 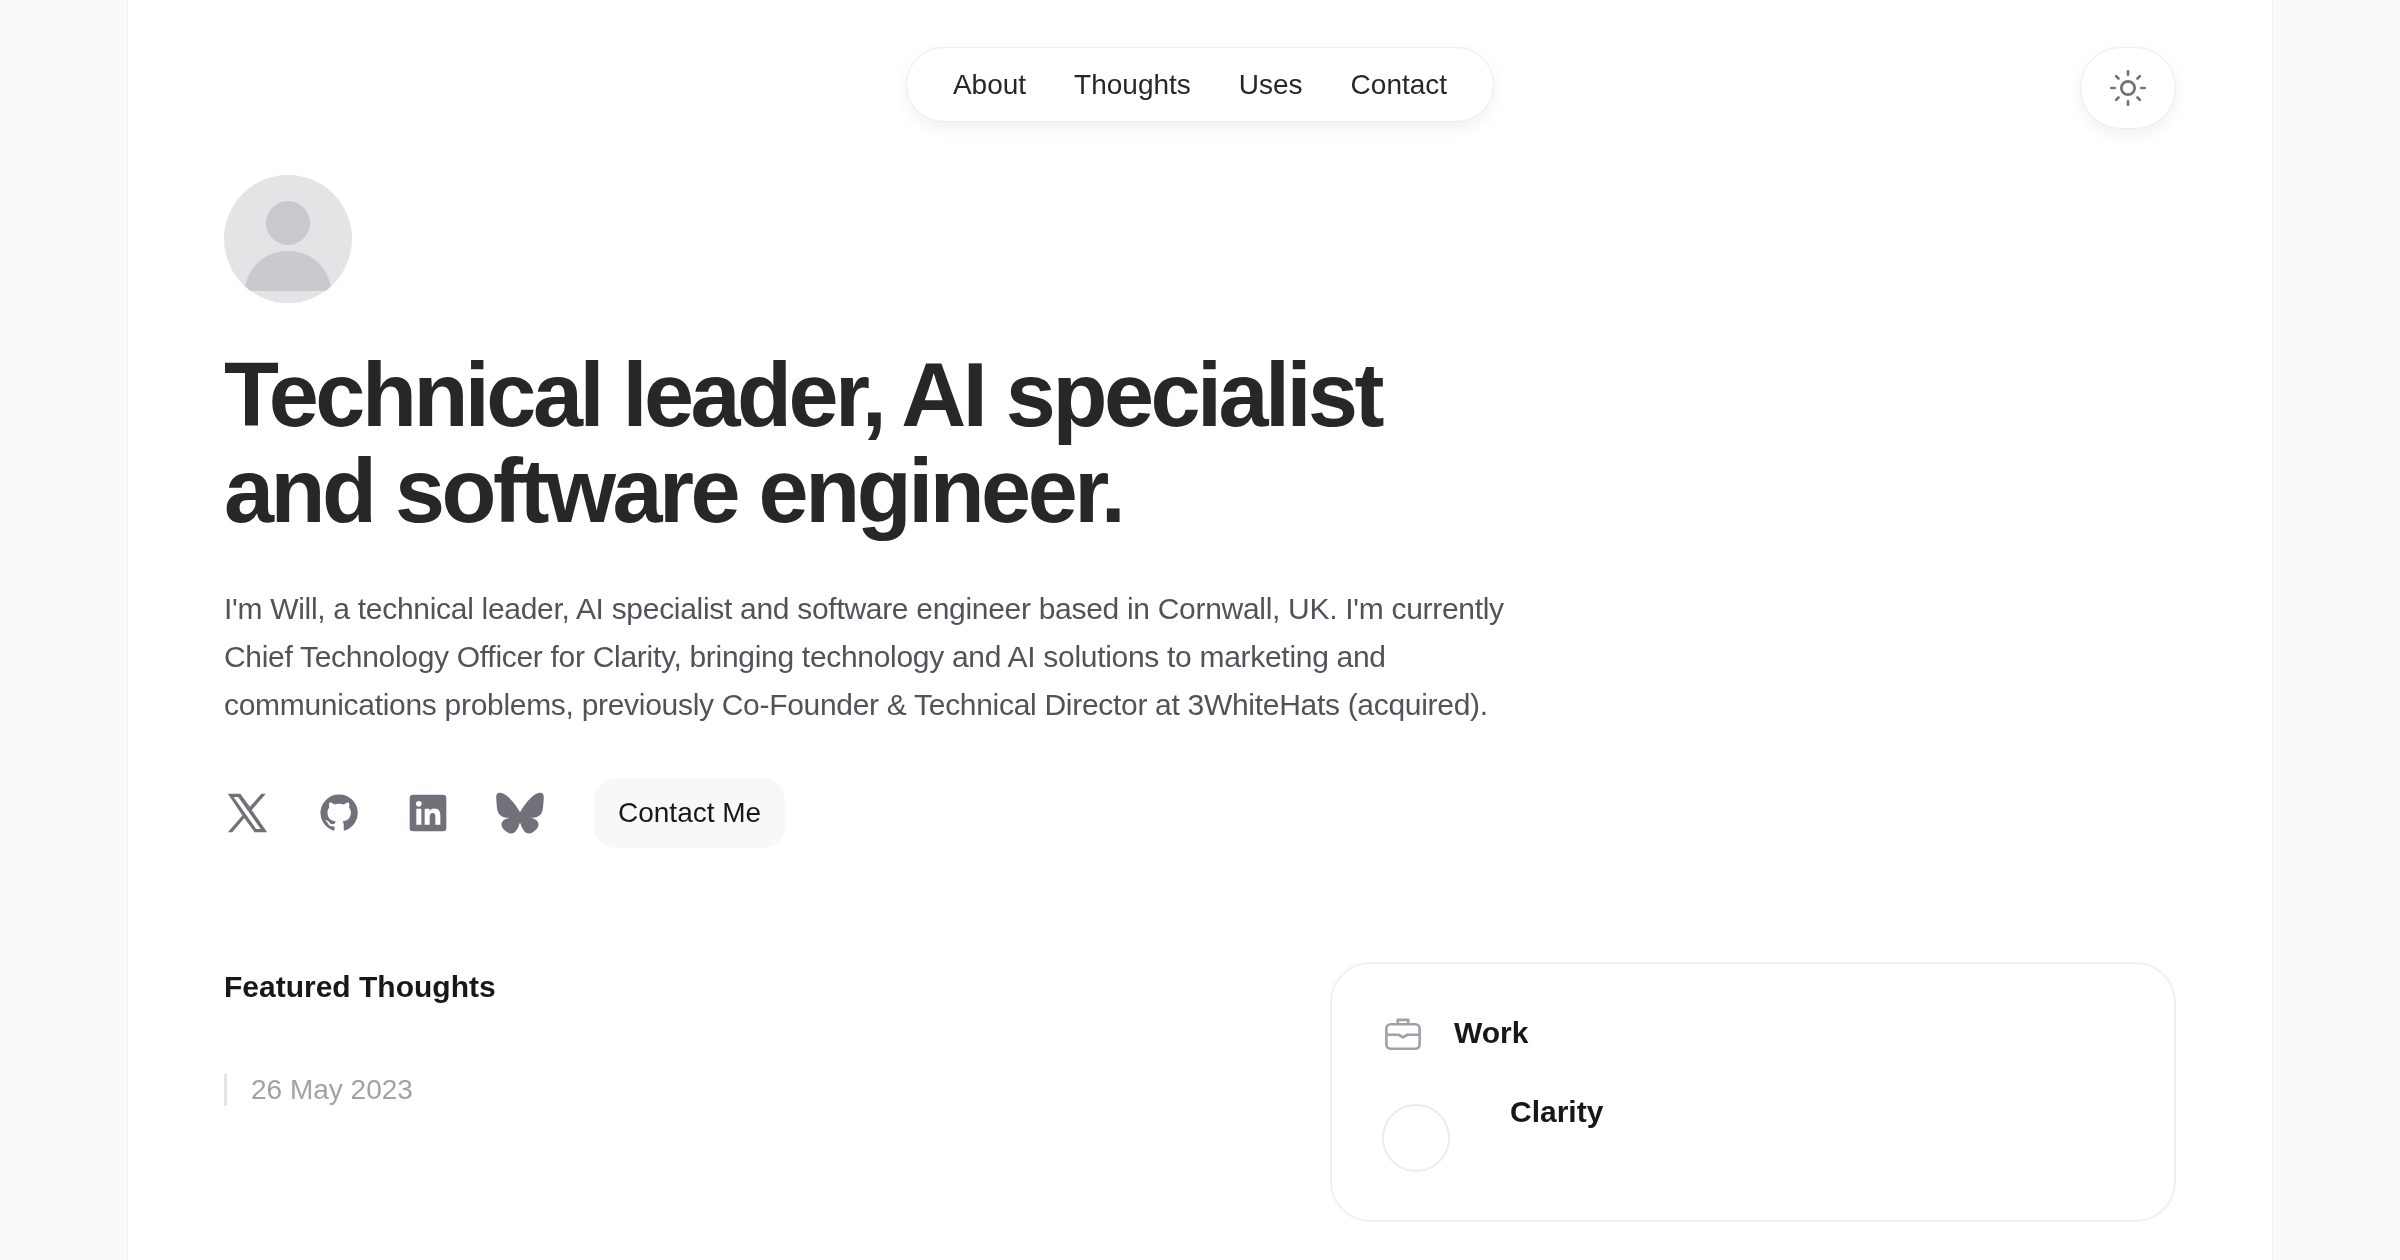 What do you see at coordinates (1132, 84) in the screenshot?
I see `nav-link: Thoughts` at bounding box center [1132, 84].